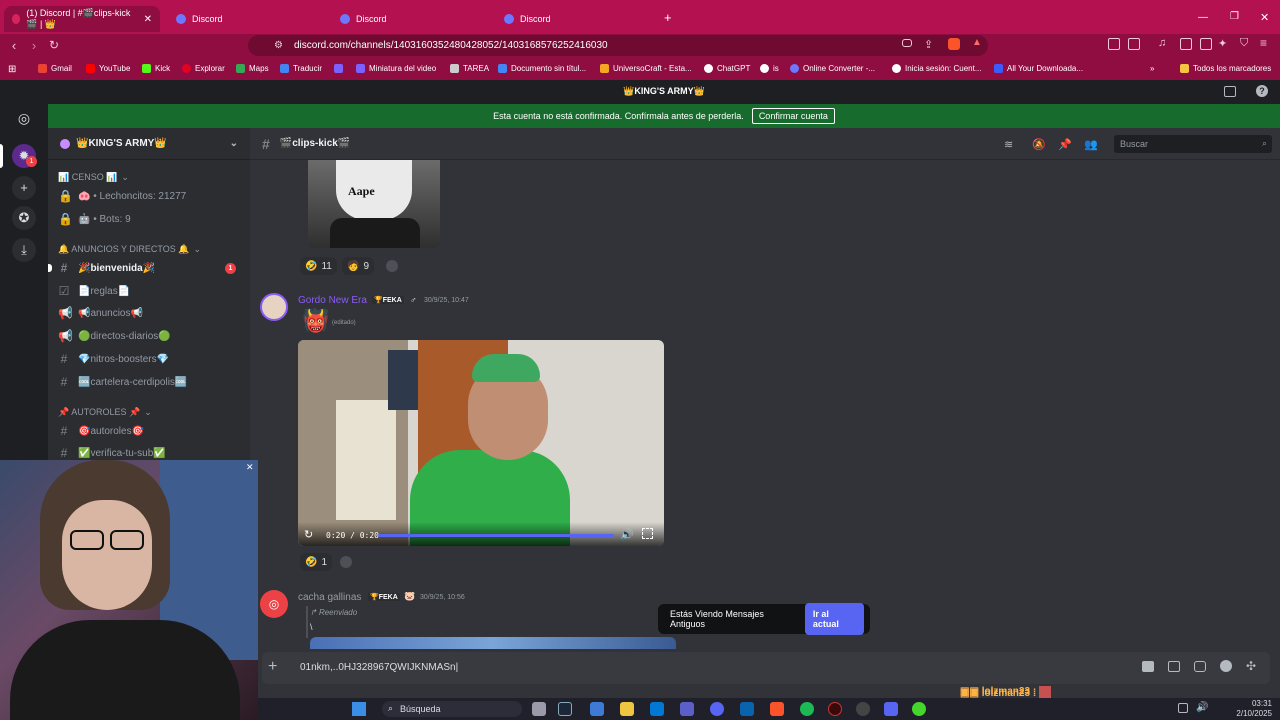 This screenshot has width=1280, height=720. Describe the element at coordinates (329, 597) in the screenshot. I see `message-author: cacha gallinas` at that location.